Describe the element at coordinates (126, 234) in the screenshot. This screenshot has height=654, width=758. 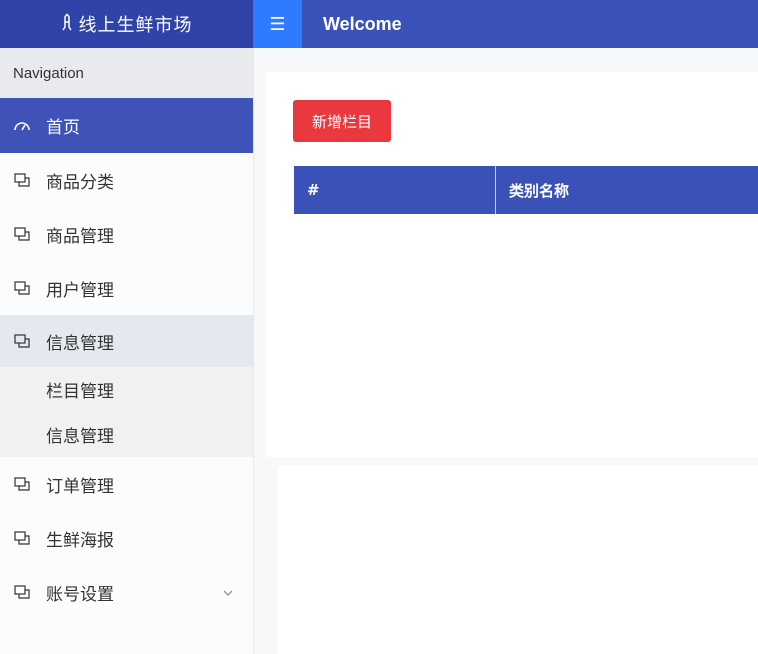
I see `sidebar-item-products: 商品管理` at that location.